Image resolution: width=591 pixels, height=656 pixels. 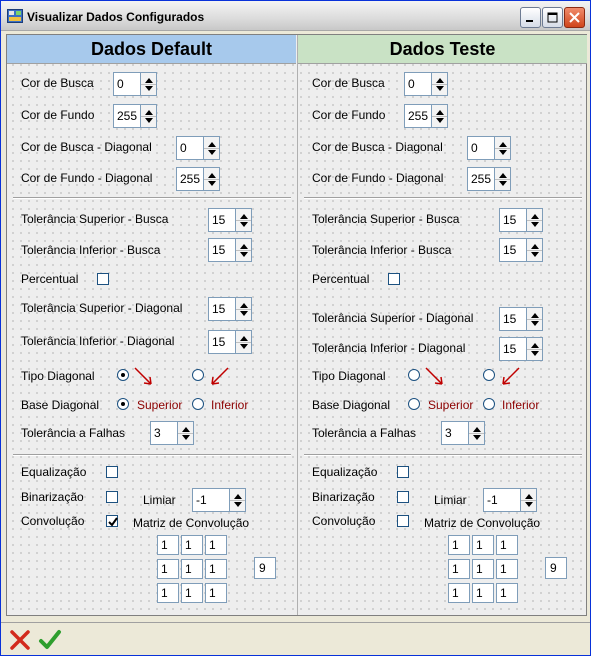 What do you see at coordinates (185, 433) in the screenshot?
I see `tol-falhas-input-spinner` at bounding box center [185, 433].